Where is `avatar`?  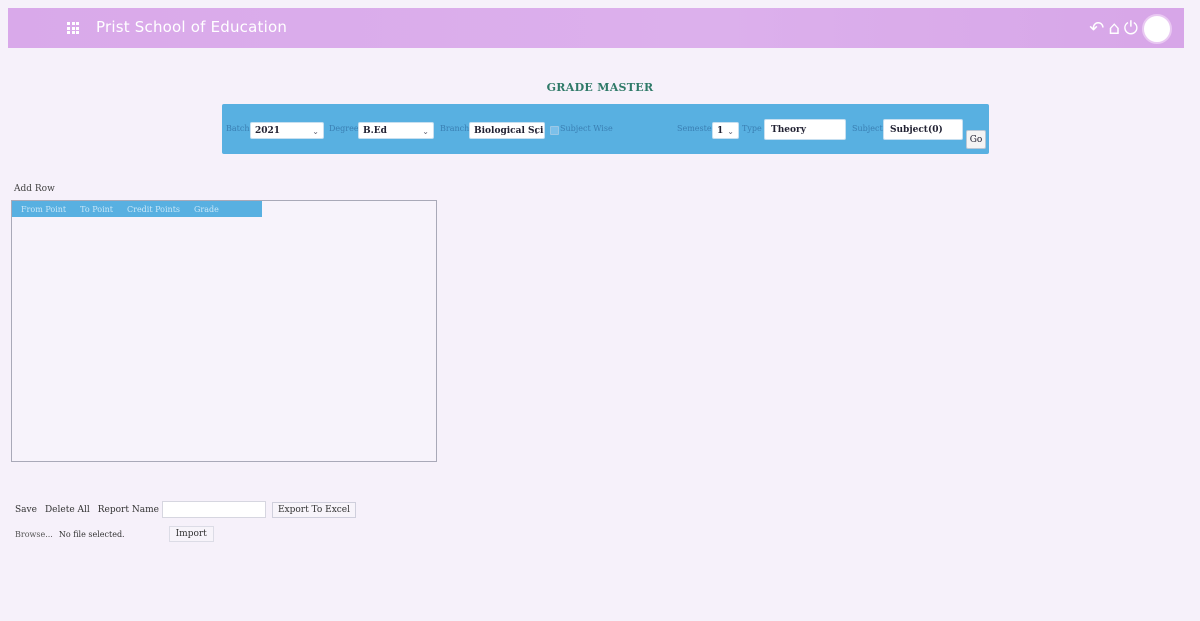 avatar is located at coordinates (1157, 29).